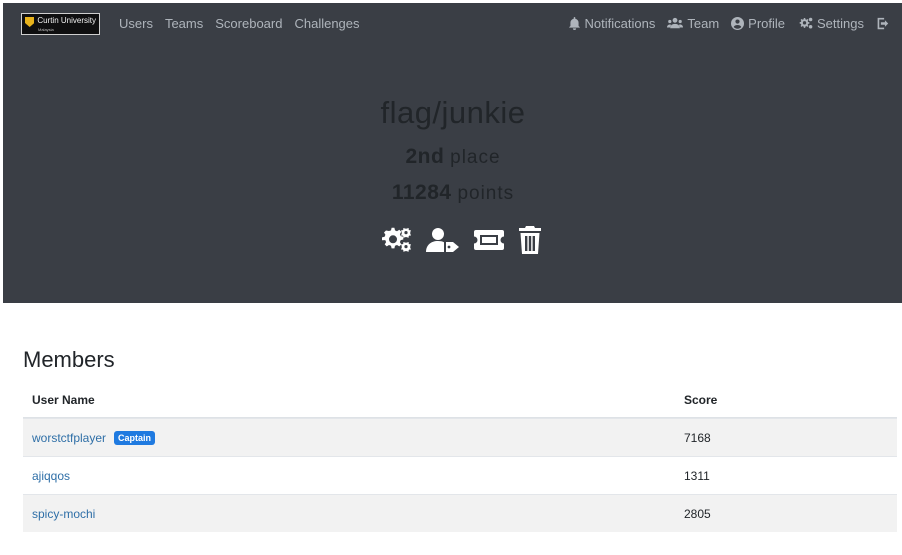  I want to click on column-header-score: Score, so click(701, 399).